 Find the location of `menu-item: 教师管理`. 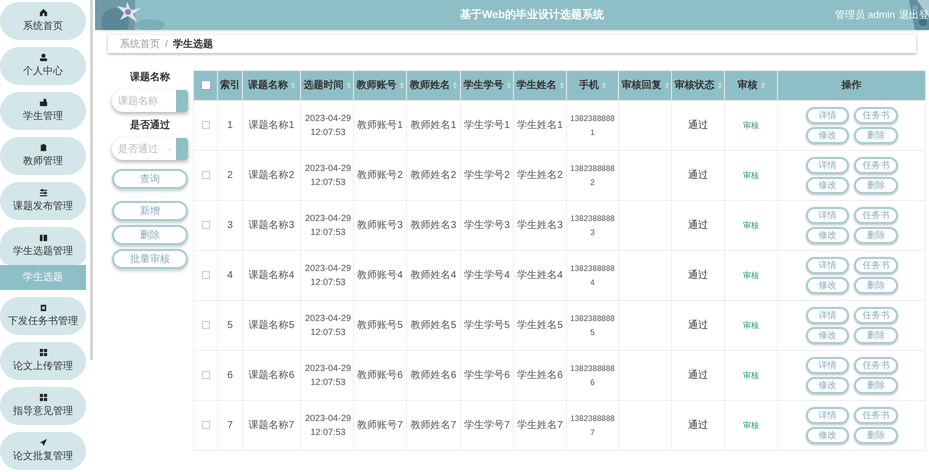

menu-item: 教师管理 is located at coordinates (43, 156).